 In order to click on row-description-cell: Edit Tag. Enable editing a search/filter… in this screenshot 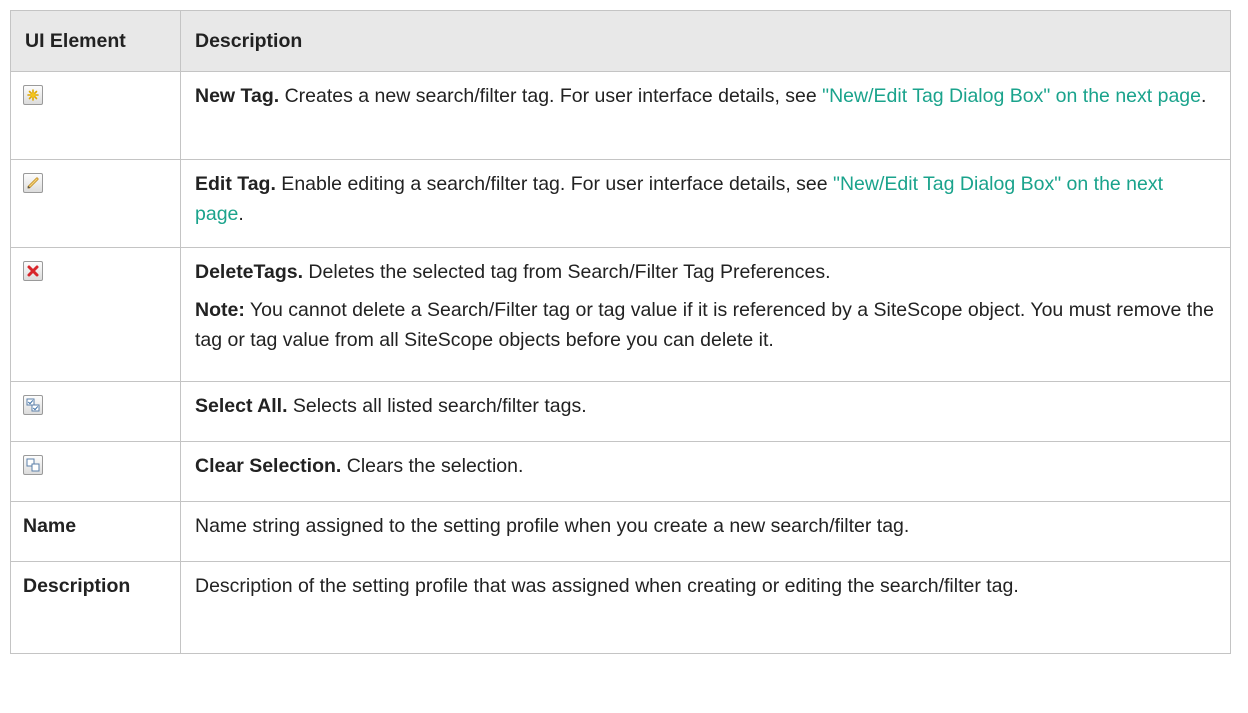, I will do `click(705, 203)`.